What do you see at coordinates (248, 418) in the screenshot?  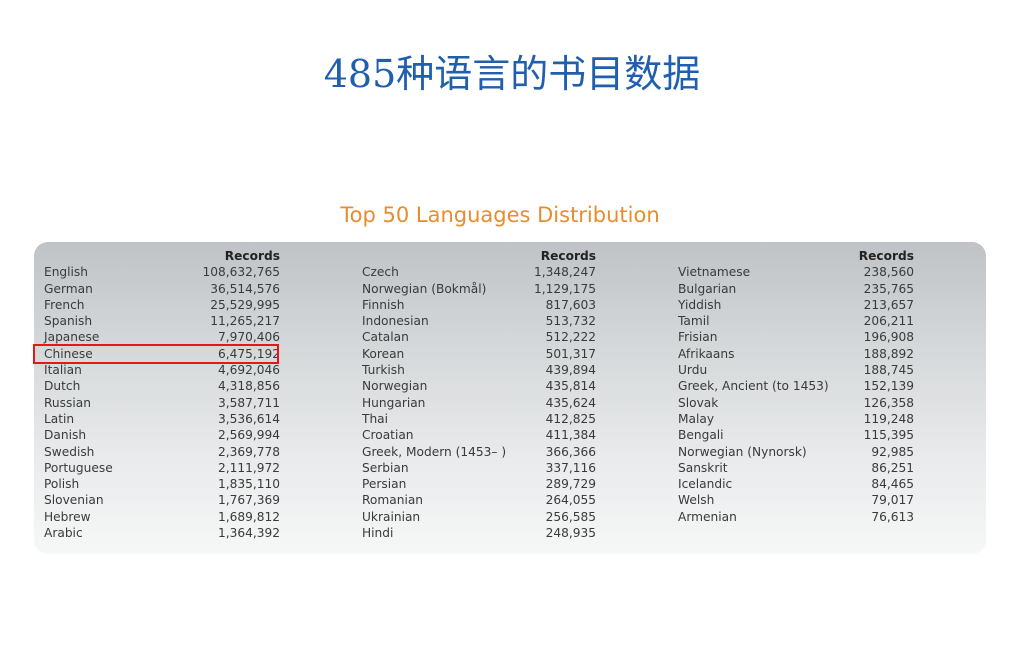 I see `record-count: 3,536,614` at bounding box center [248, 418].